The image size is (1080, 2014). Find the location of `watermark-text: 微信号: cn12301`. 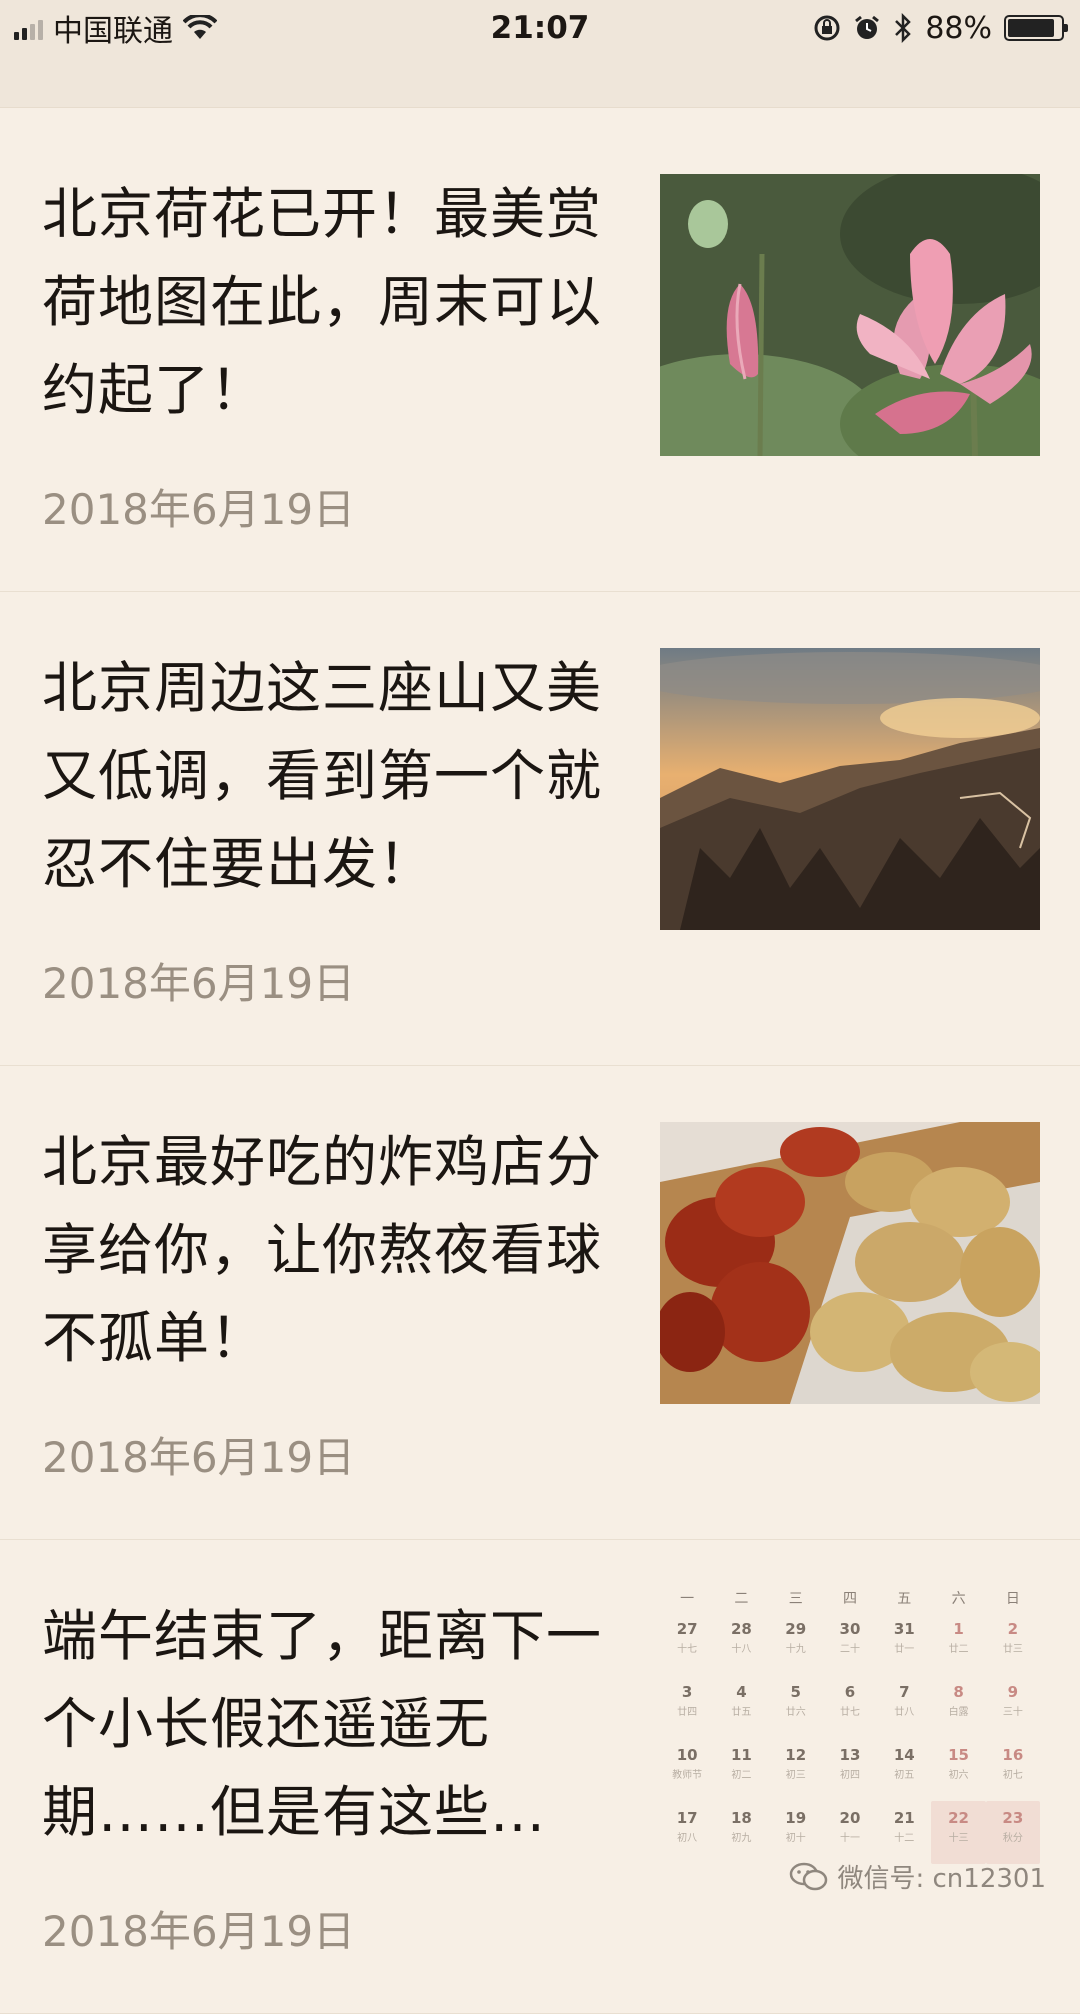

watermark-text: 微信号: cn12301 is located at coordinates (941, 1879).